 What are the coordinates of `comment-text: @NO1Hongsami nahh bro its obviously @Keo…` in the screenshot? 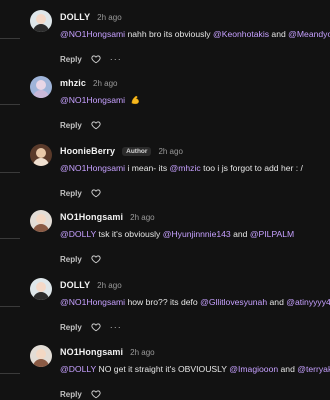 It's located at (195, 34).